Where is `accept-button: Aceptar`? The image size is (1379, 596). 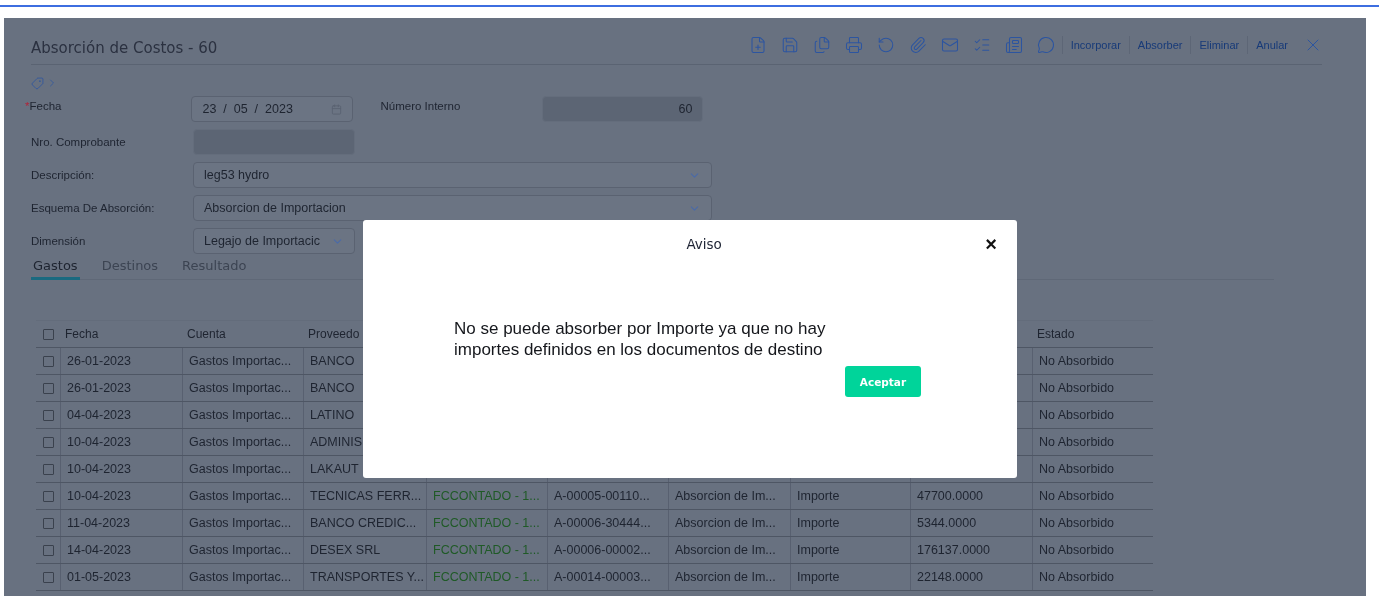
accept-button: Aceptar is located at coordinates (883, 381).